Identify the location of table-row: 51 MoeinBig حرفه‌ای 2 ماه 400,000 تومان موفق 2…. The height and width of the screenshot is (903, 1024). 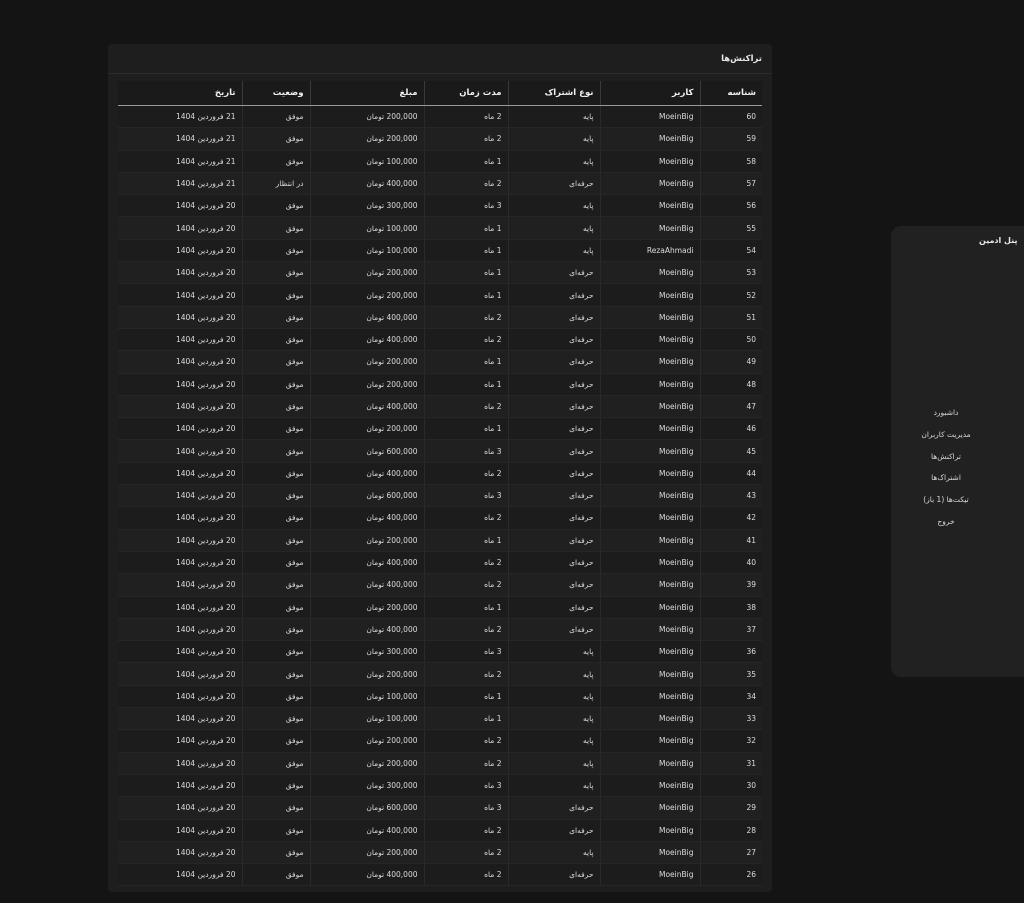
(440, 317).